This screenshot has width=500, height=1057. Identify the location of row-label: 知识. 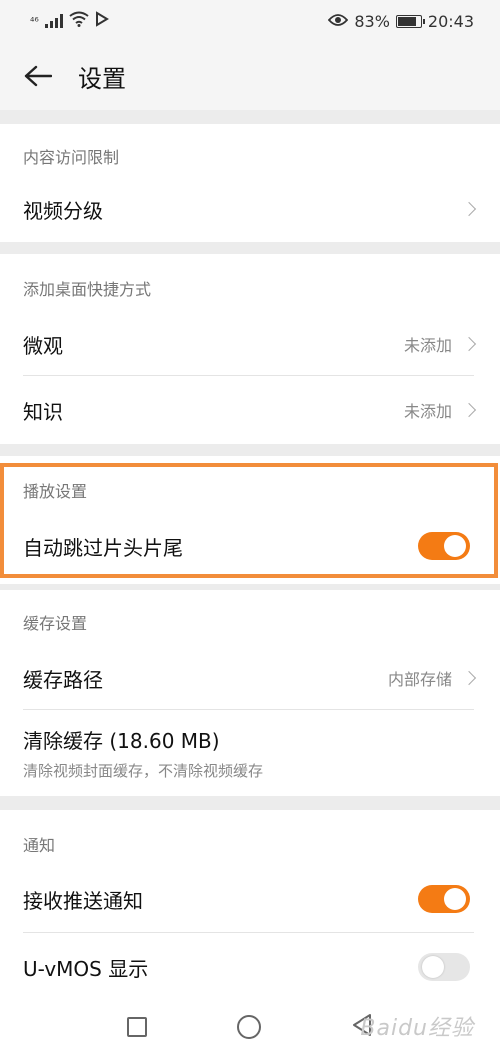
(43, 411).